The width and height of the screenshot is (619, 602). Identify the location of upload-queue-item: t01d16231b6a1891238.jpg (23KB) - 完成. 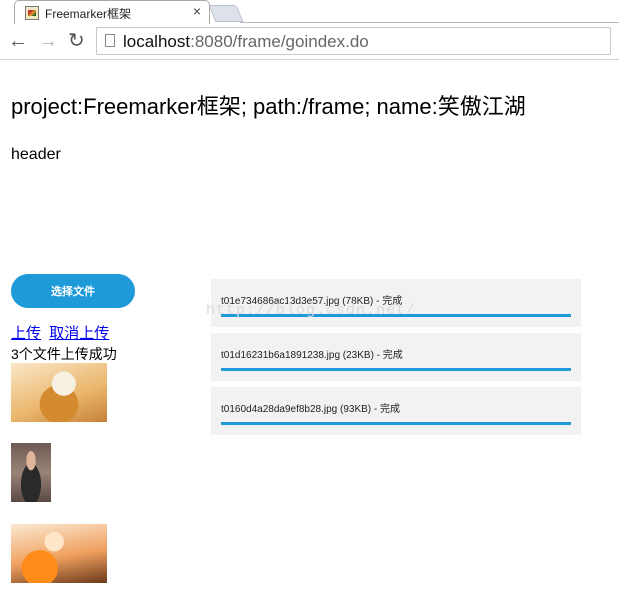
(396, 357).